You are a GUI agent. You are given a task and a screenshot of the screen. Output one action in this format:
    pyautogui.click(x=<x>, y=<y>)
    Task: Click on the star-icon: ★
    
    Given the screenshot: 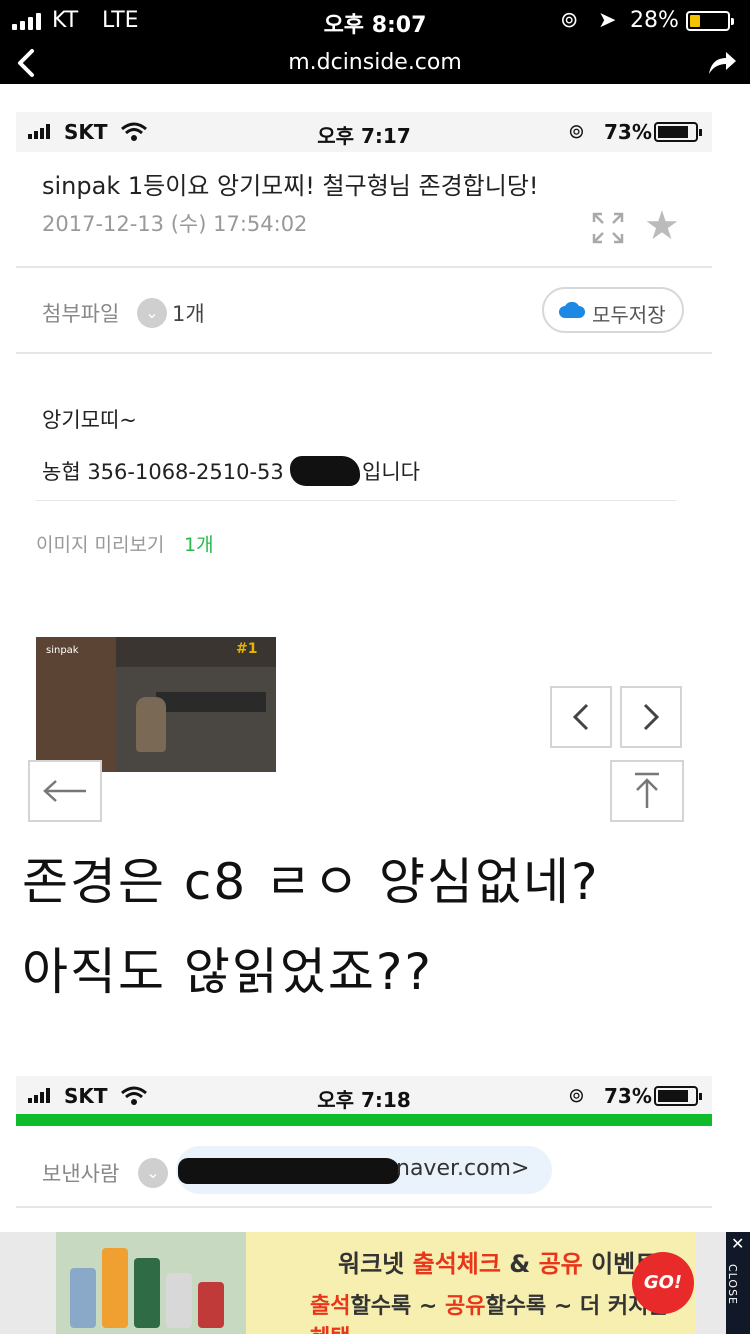 What is the action you would take?
    pyautogui.click(x=662, y=226)
    